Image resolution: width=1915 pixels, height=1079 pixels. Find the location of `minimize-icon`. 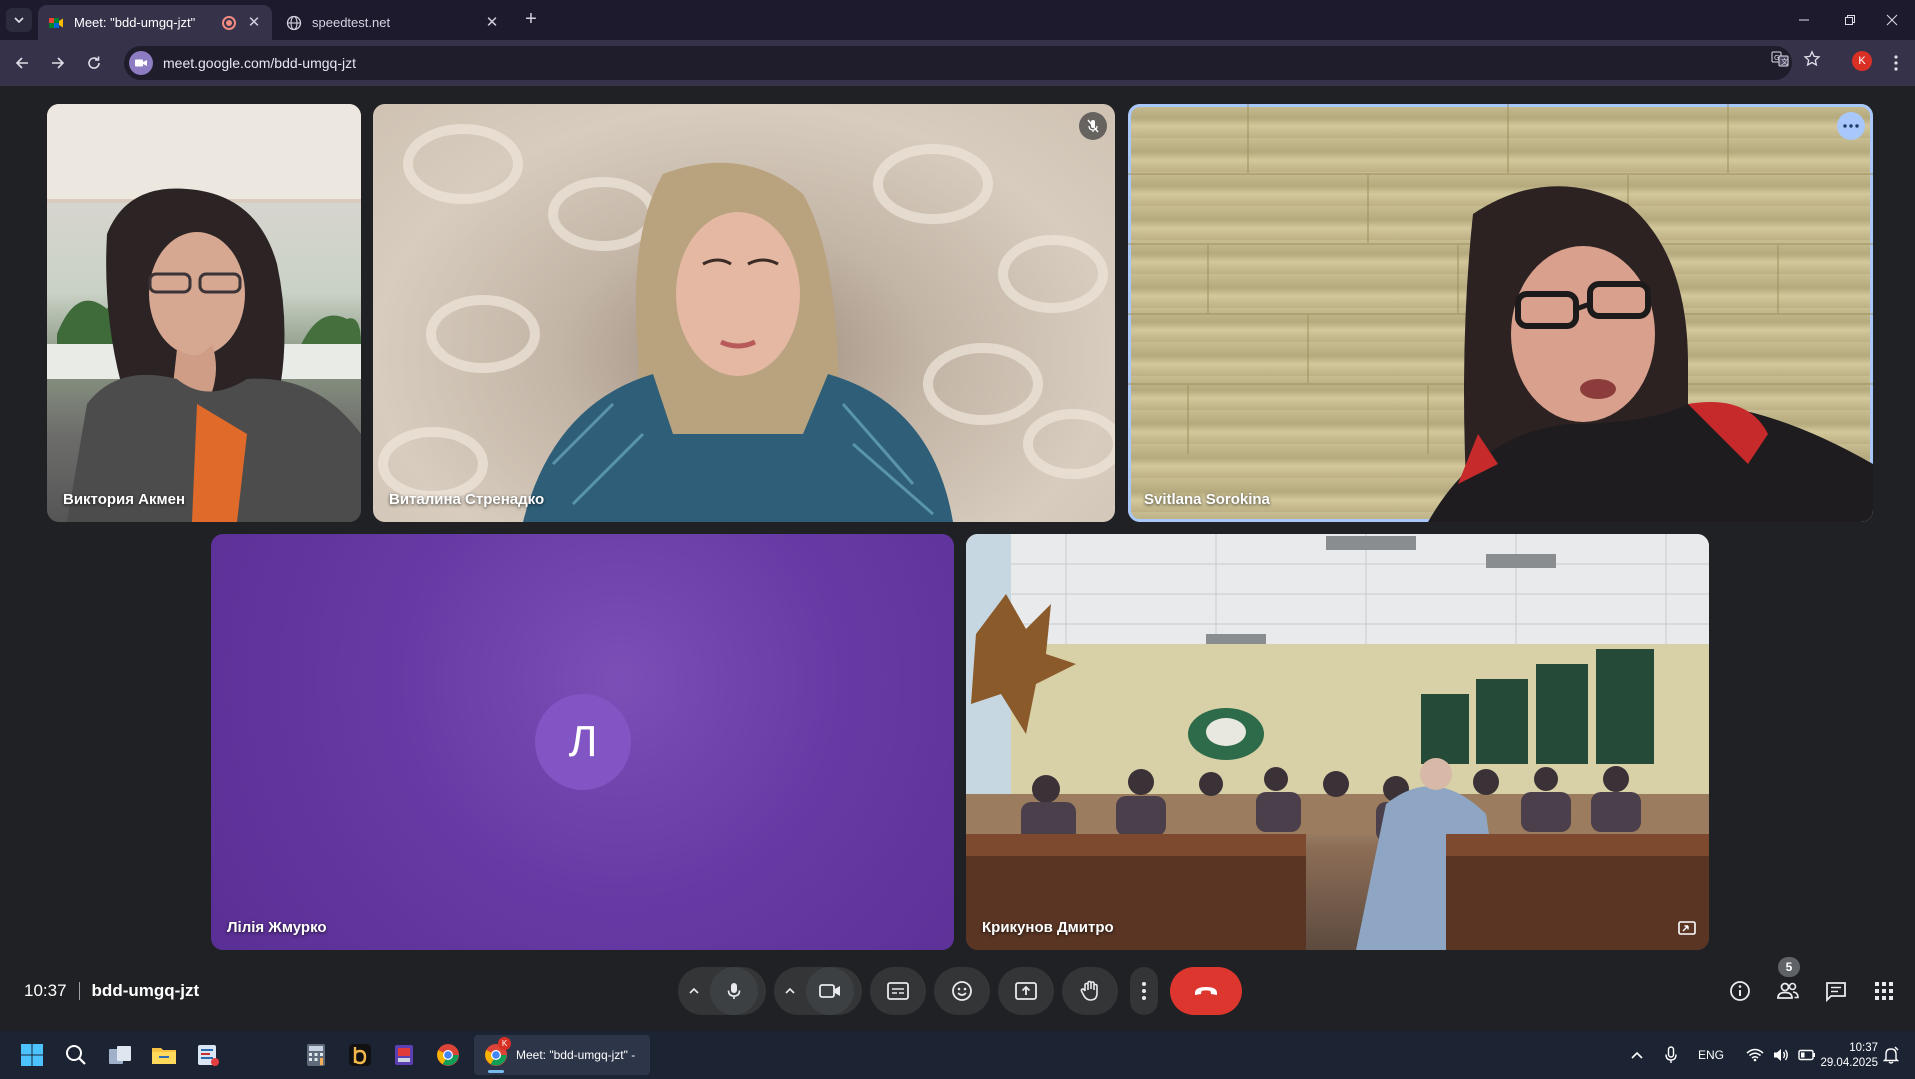

minimize-icon is located at coordinates (1804, 20).